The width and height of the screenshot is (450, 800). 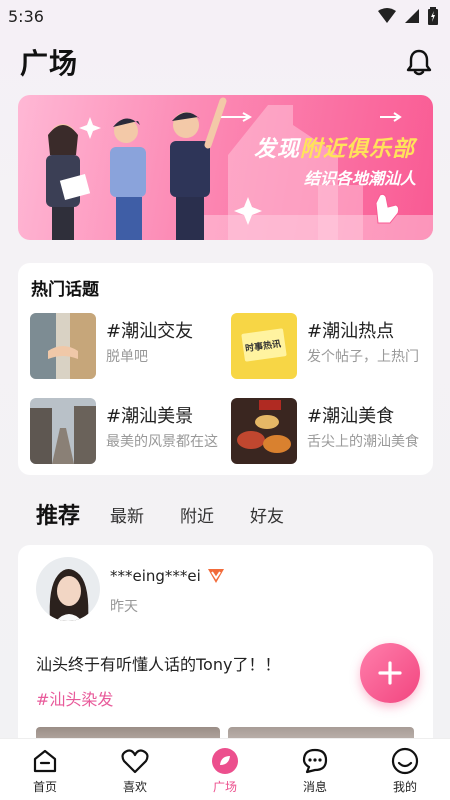 I want to click on nav-like: 喜欢, so click(x=135, y=769).